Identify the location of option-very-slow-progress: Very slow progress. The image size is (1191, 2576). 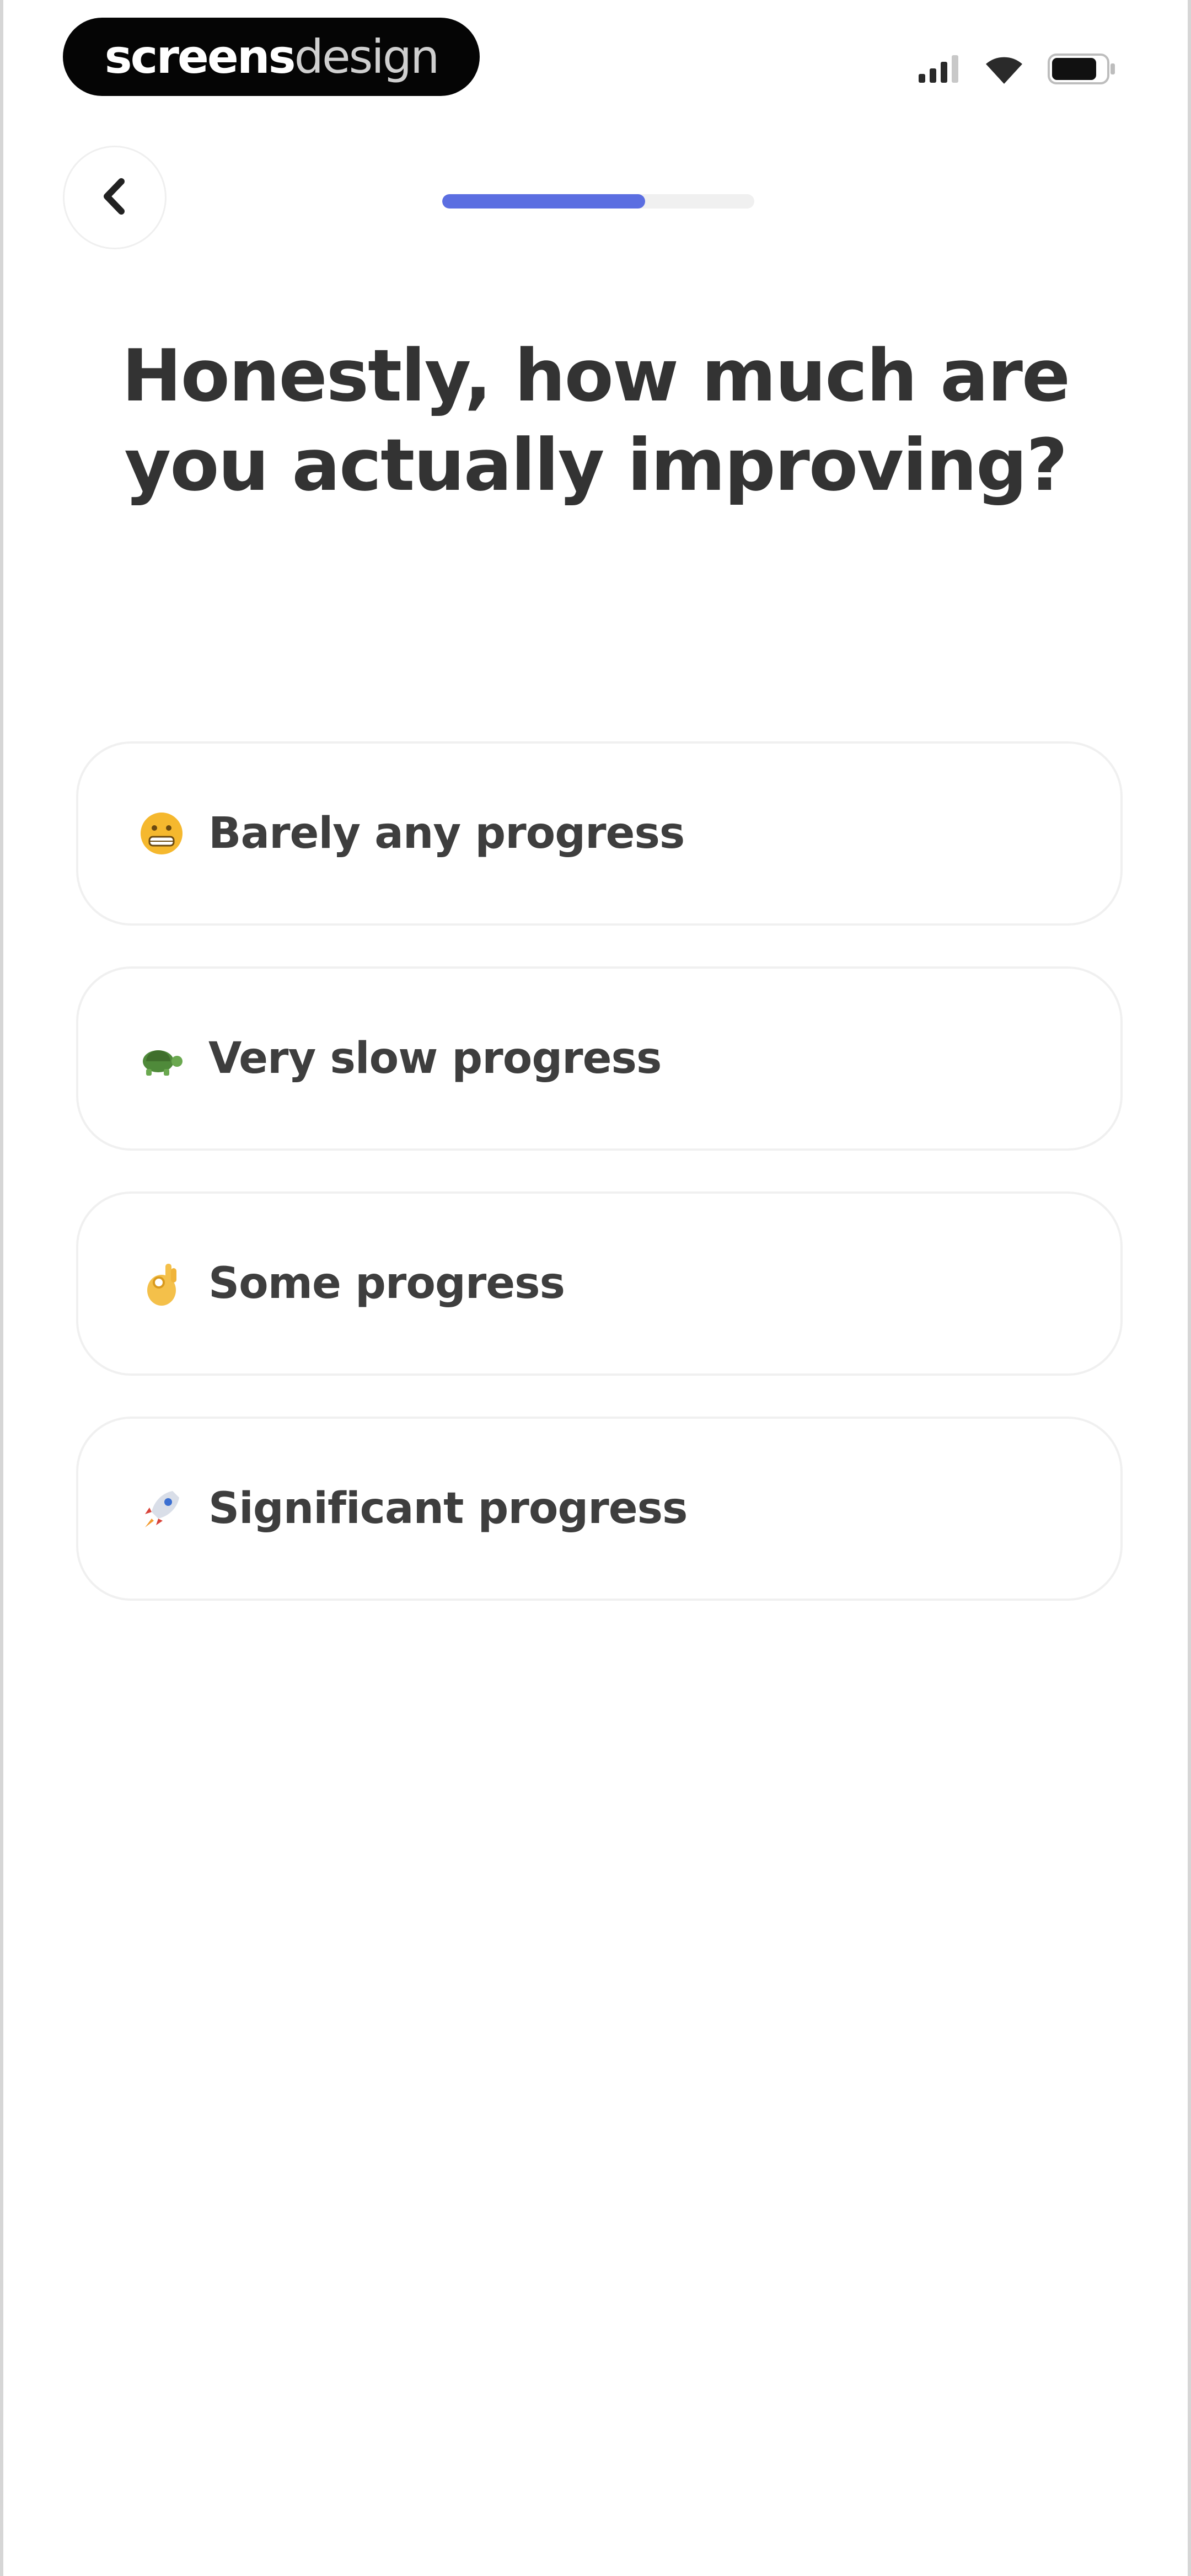
(600, 1058).